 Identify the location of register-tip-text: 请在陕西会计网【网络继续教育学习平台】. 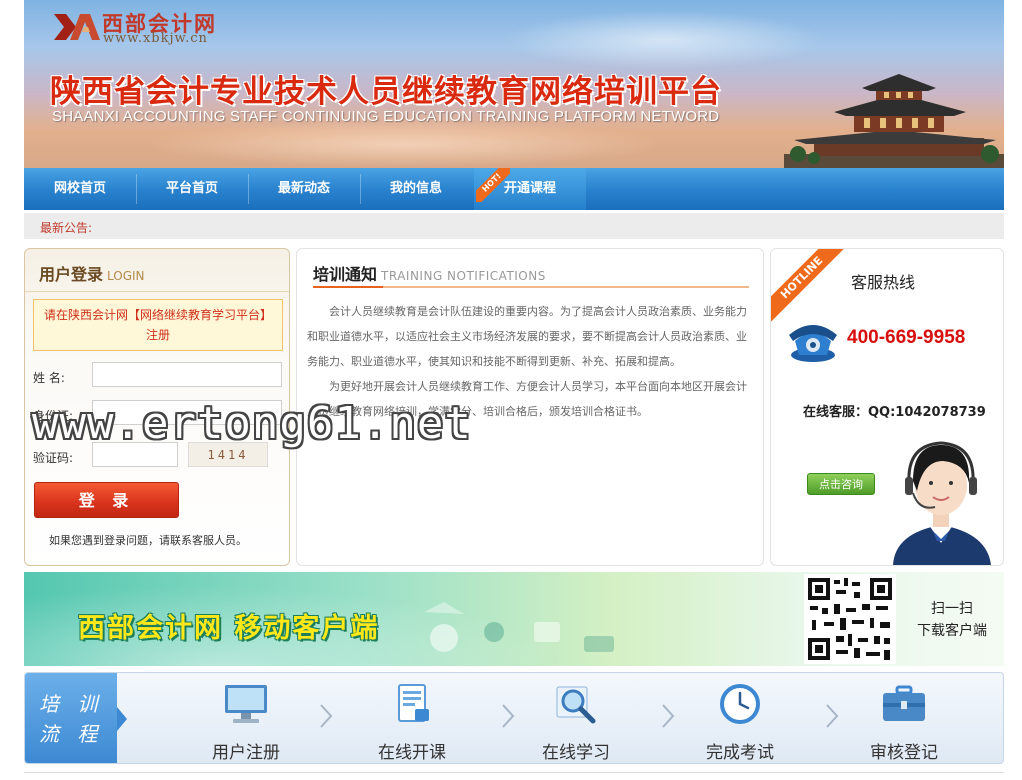
(157, 315).